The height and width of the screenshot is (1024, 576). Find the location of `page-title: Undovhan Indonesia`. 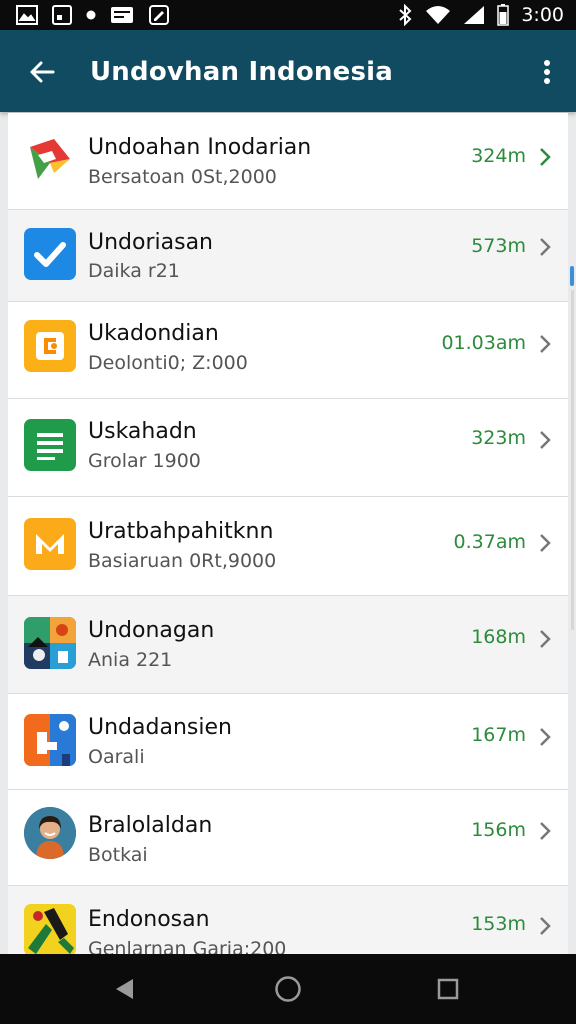

page-title: Undovhan Indonesia is located at coordinates (241, 72).